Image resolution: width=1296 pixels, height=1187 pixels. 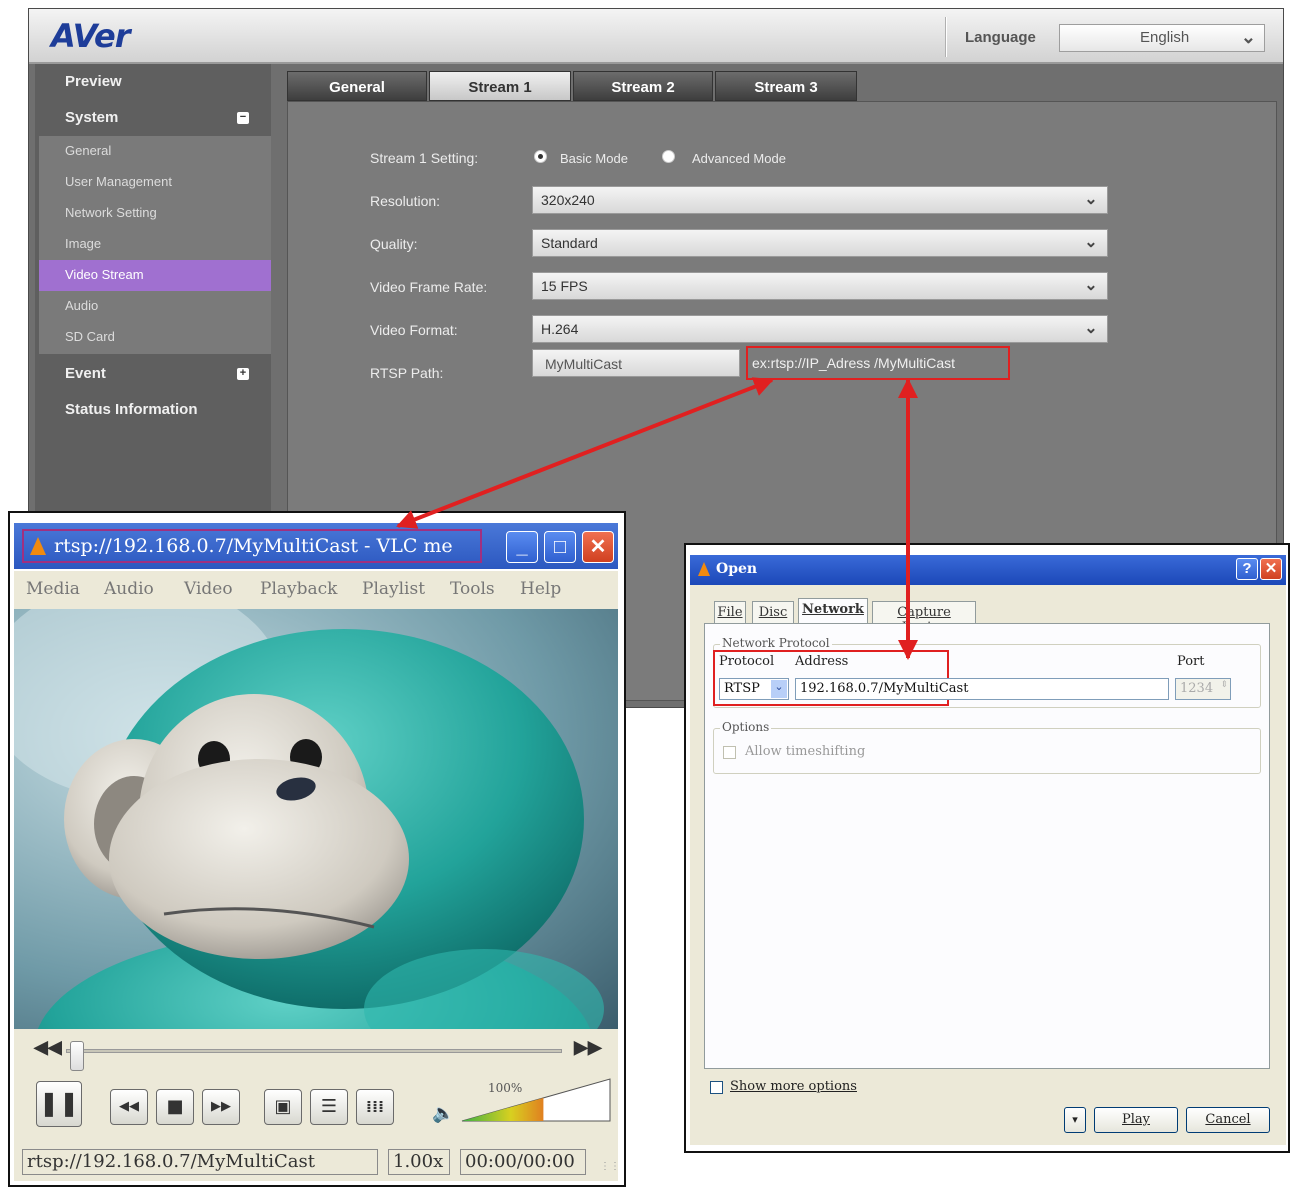 What do you see at coordinates (560, 547) in the screenshot?
I see `maximize-button: □` at bounding box center [560, 547].